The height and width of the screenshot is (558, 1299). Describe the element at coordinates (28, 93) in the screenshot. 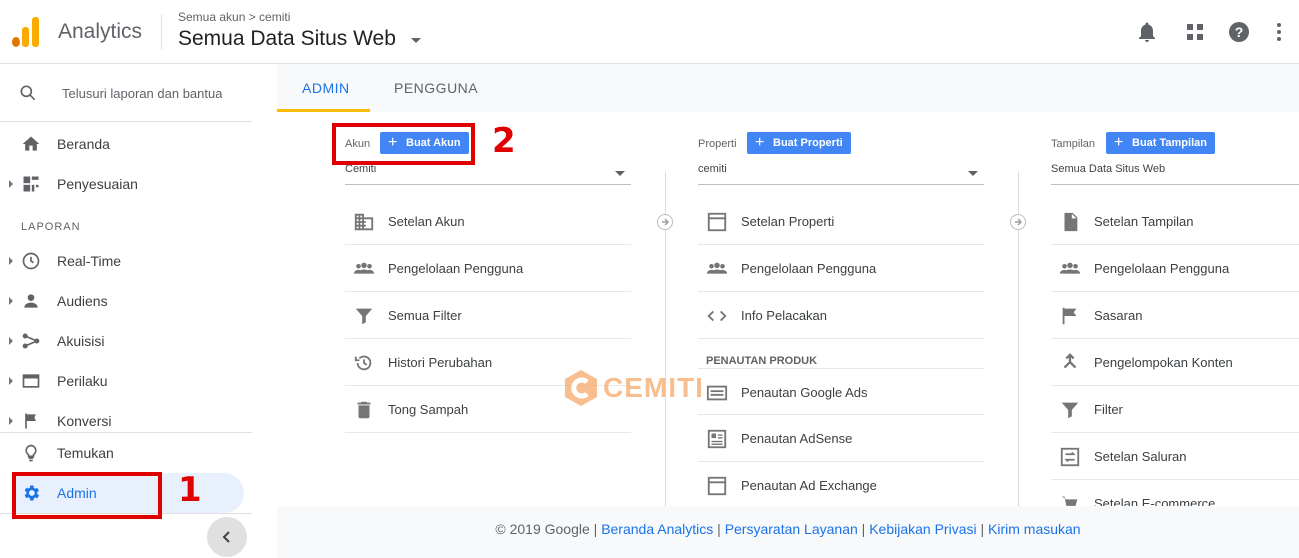

I see `search-icon` at that location.